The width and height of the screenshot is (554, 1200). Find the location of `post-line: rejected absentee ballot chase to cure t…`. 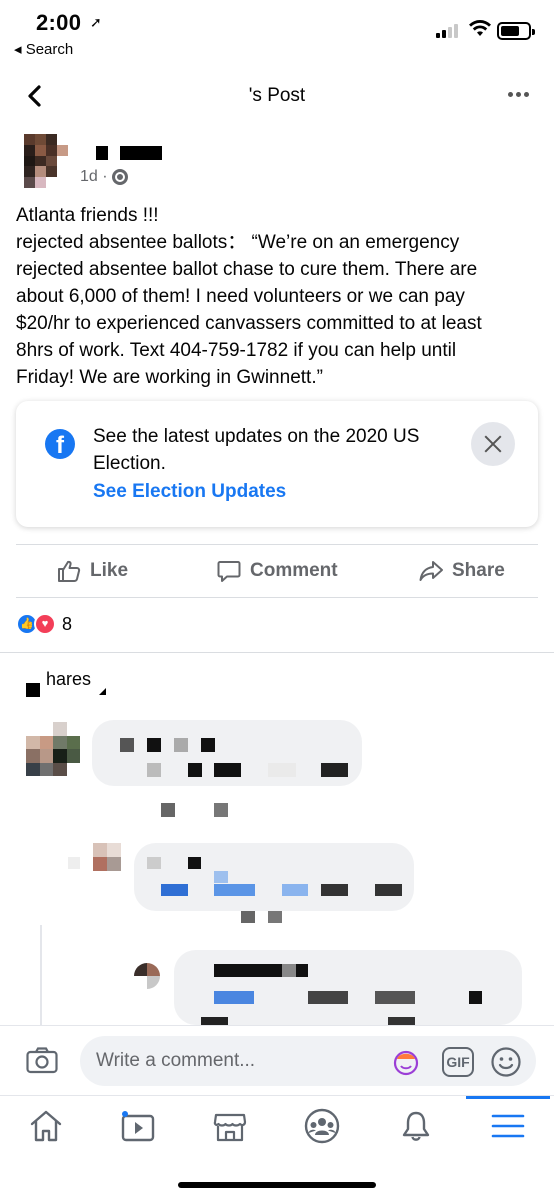

post-line: rejected absentee ballot chase to cure t… is located at coordinates (247, 269).